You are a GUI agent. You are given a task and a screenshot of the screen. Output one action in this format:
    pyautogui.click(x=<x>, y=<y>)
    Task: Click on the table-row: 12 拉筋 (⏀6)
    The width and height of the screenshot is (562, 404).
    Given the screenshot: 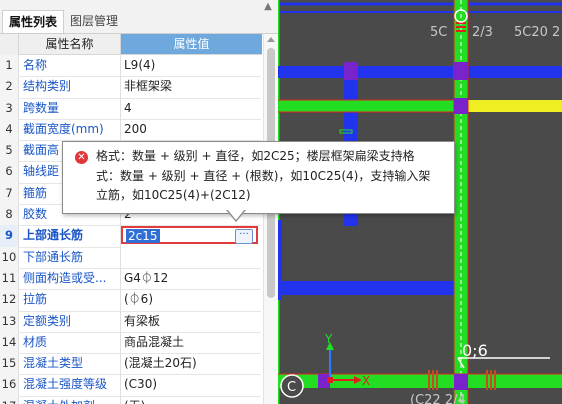 What is the action you would take?
    pyautogui.click(x=131, y=300)
    